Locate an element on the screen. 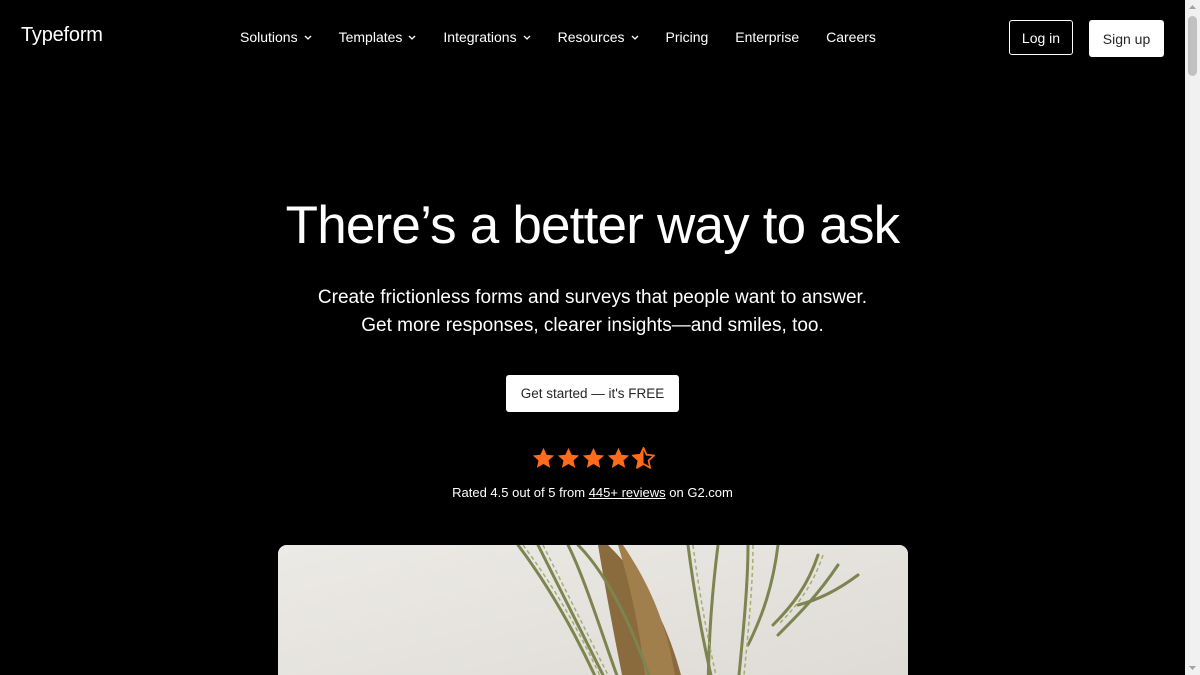 The height and width of the screenshot is (675, 1200). get-started-button: Get started — it's FREE is located at coordinates (592, 393).